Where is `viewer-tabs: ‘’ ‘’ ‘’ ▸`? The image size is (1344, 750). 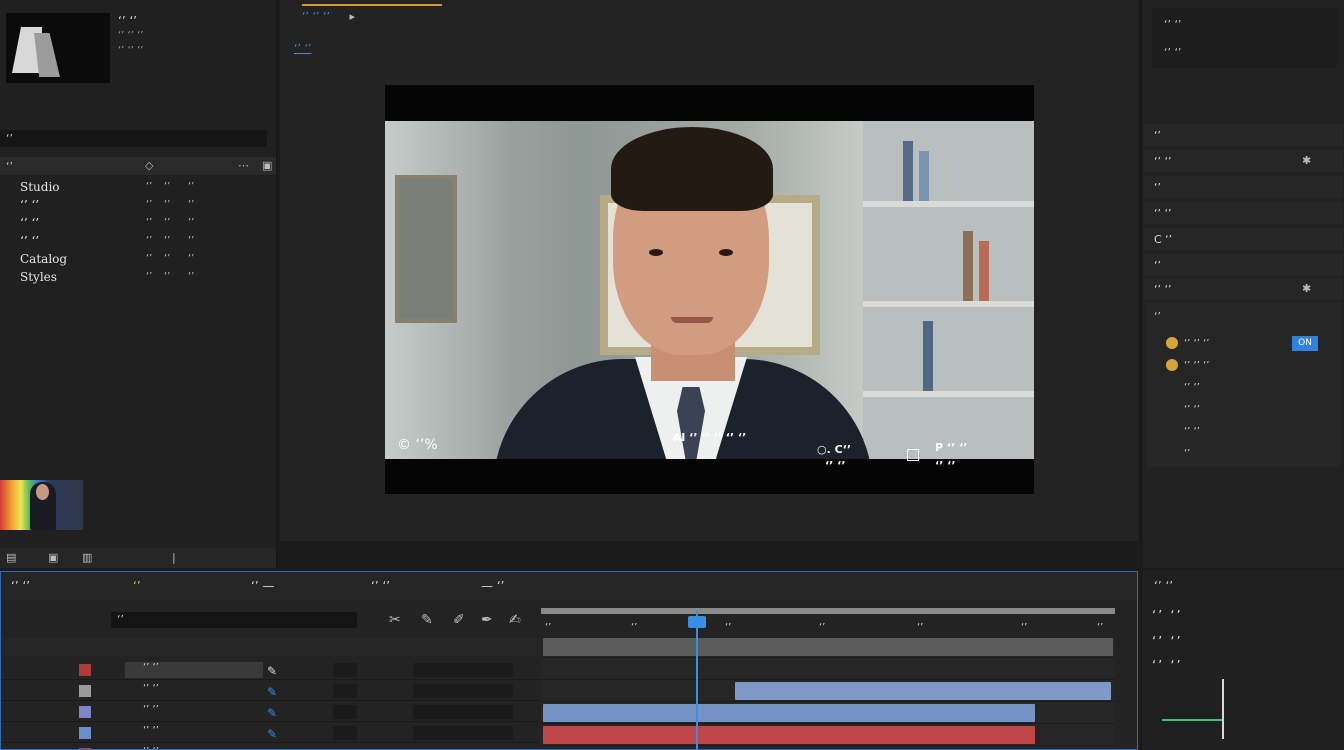
viewer-tabs: ‘’ ‘’ ‘’ ▸ is located at coordinates (552, 18).